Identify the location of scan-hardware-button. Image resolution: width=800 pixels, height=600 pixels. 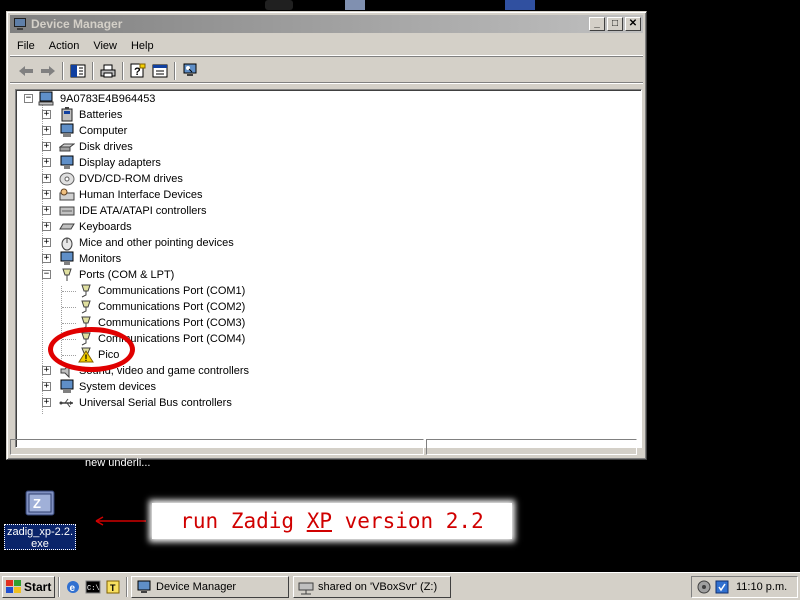
(190, 71).